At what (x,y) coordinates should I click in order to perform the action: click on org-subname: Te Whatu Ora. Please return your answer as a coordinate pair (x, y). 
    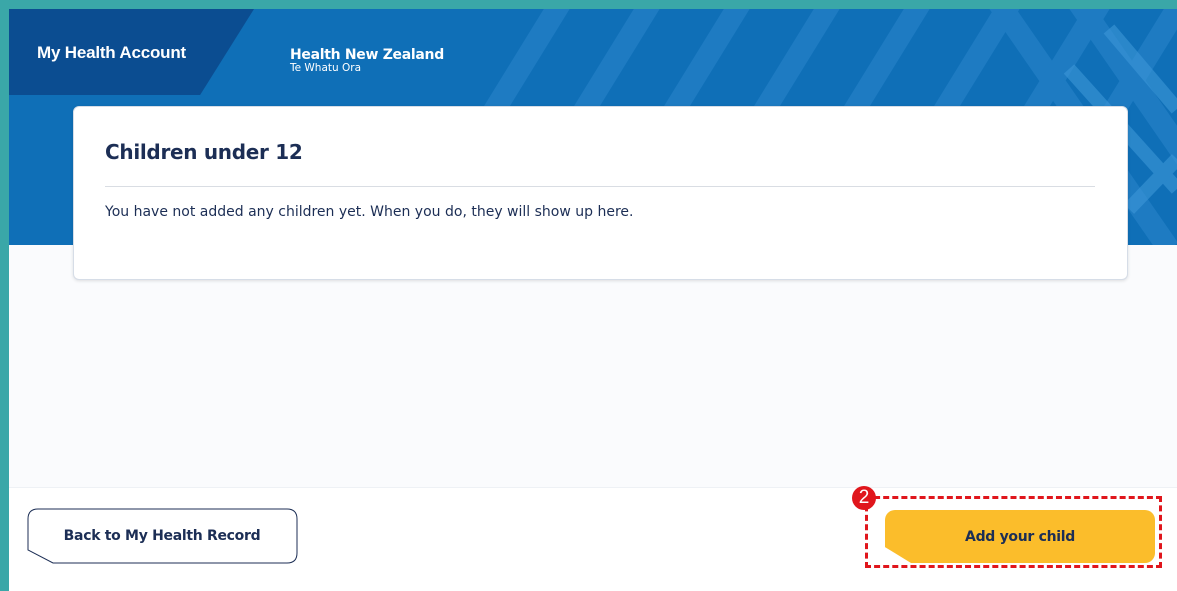
    Looking at the image, I should click on (326, 68).